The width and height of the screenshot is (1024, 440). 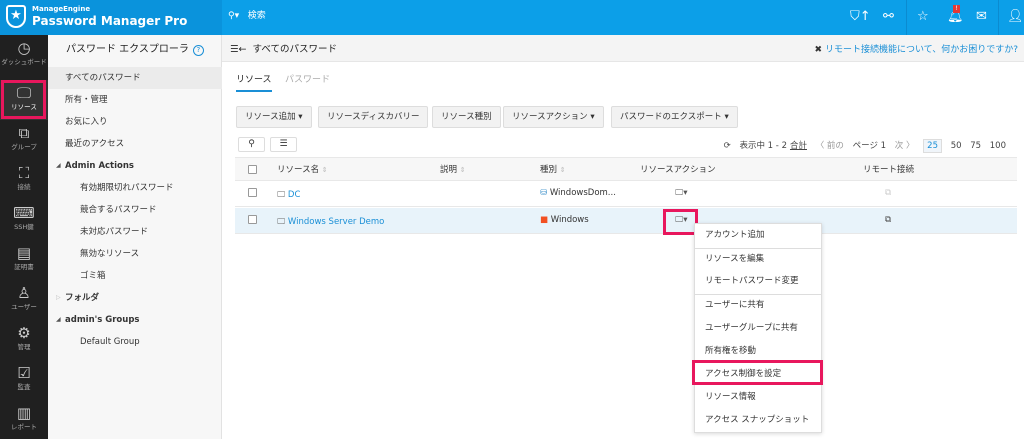 I want to click on nav-admin: ⚙ 管理, so click(x=24, y=340).